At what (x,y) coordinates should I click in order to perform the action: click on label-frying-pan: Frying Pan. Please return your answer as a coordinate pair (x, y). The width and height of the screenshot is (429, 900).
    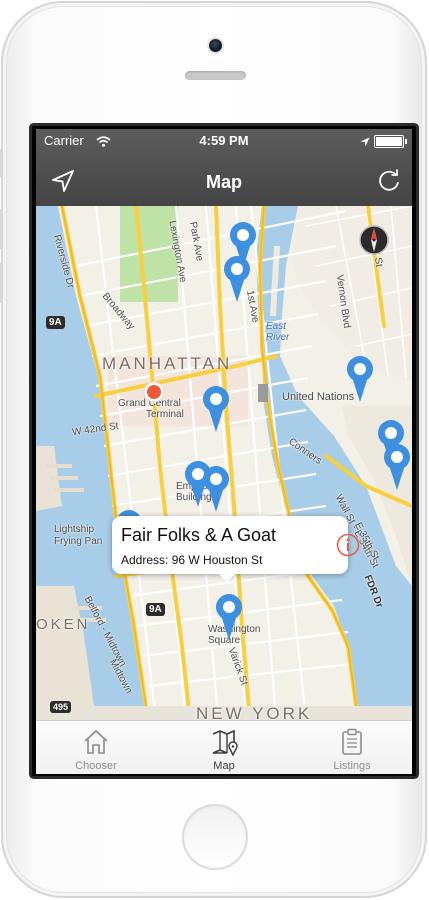
    Looking at the image, I should click on (78, 541).